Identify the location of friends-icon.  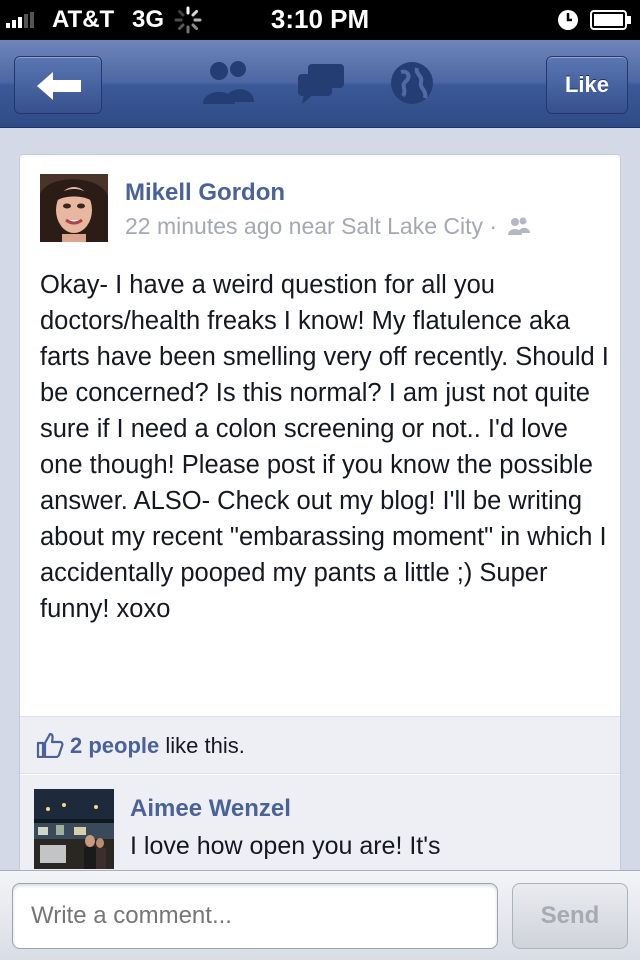
(228, 83).